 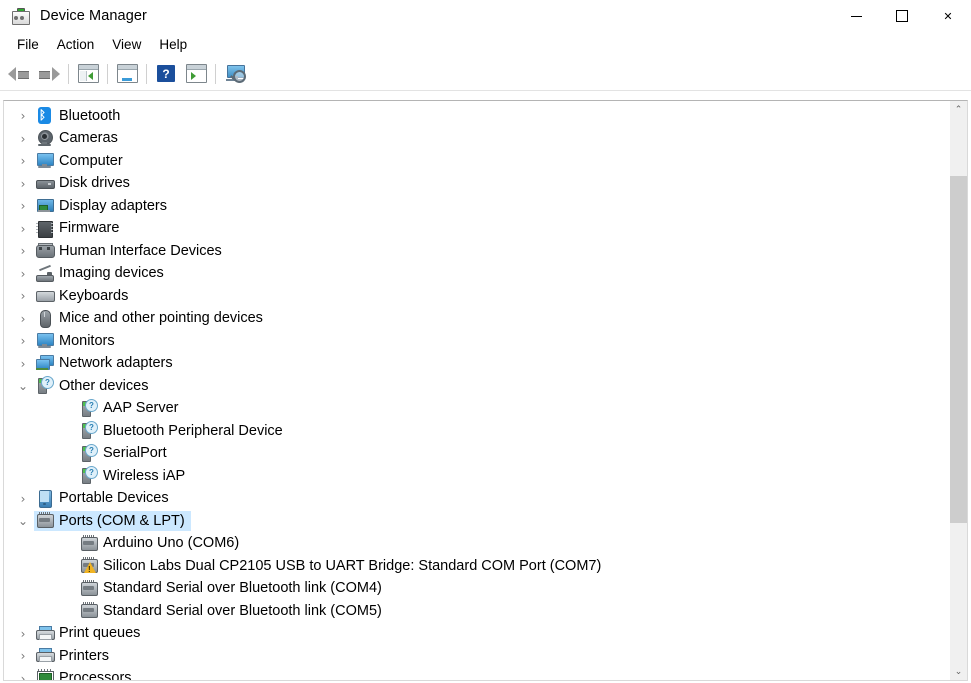 I want to click on tree-row-content: ? AAP Server, so click(x=131, y=408).